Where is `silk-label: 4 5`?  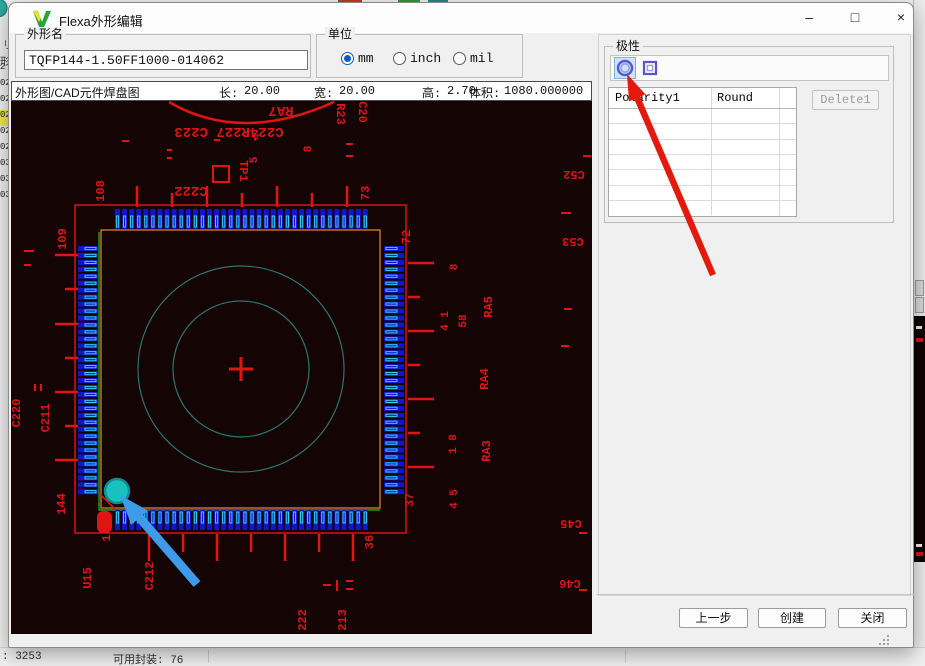 silk-label: 4 5 is located at coordinates (455, 499).